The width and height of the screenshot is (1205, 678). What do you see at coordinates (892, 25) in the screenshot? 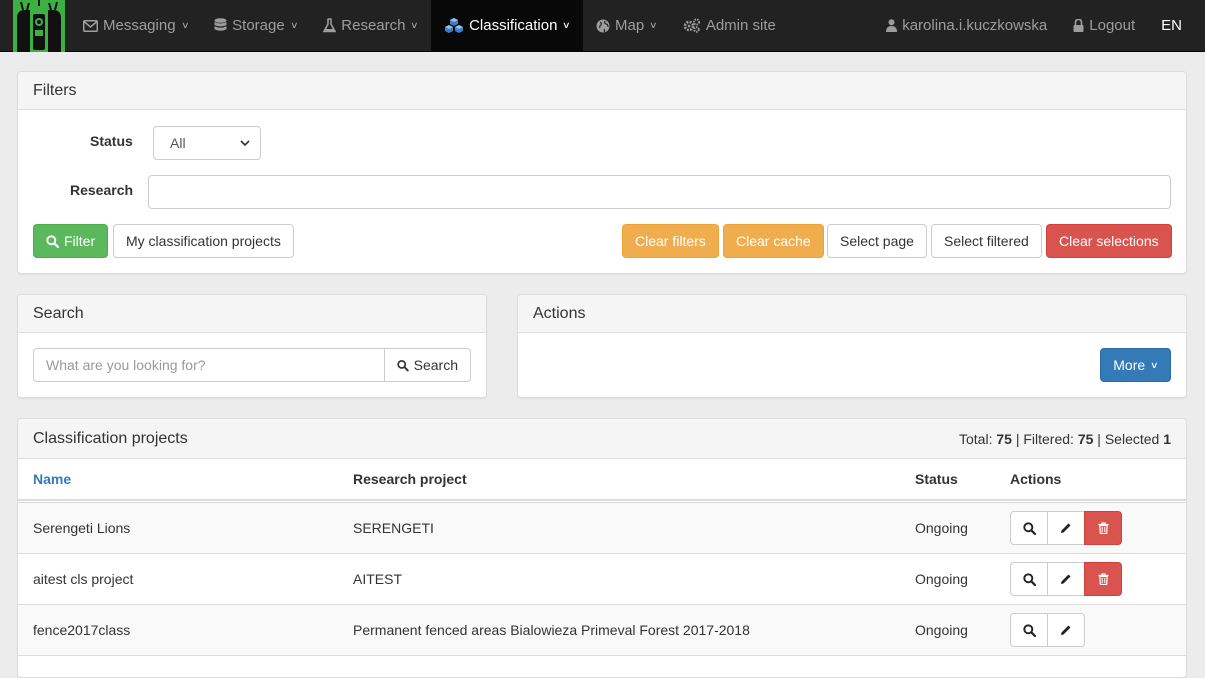
I see `user-icon` at bounding box center [892, 25].